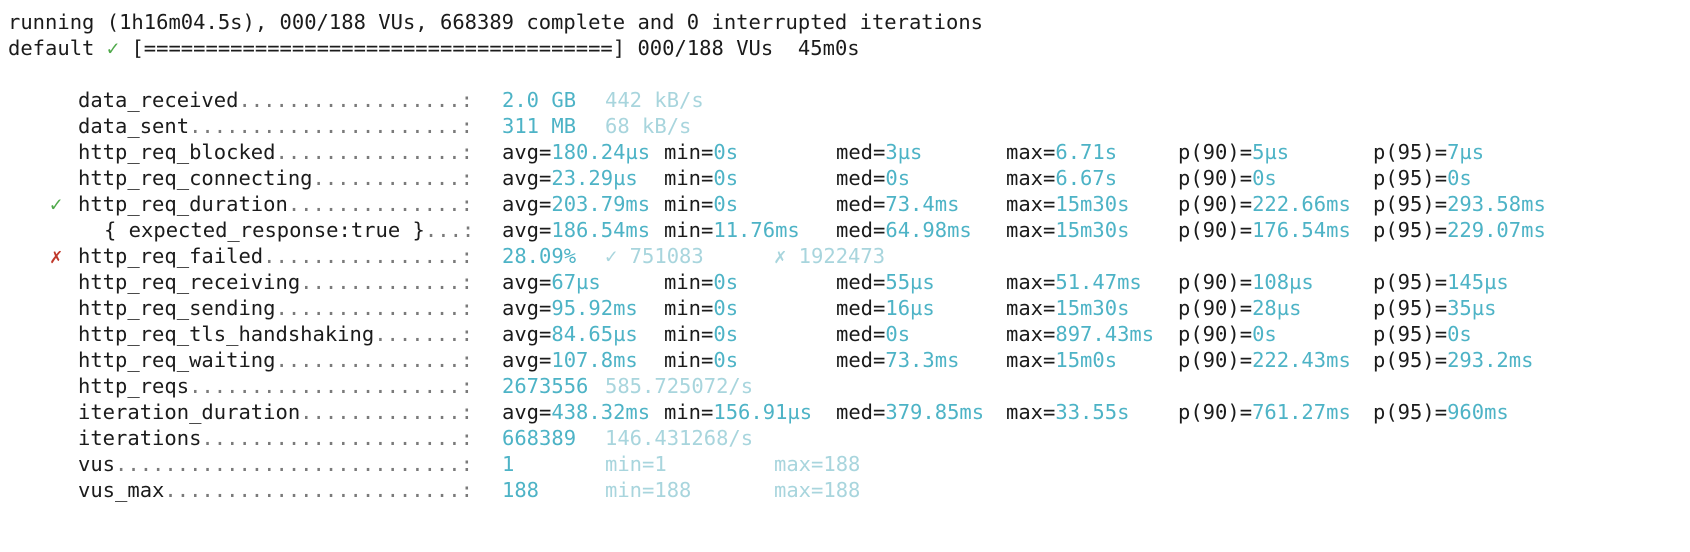 This screenshot has height=552, width=1690. Describe the element at coordinates (177, 360) in the screenshot. I see `metric-name-text: http_req_waiting` at that location.